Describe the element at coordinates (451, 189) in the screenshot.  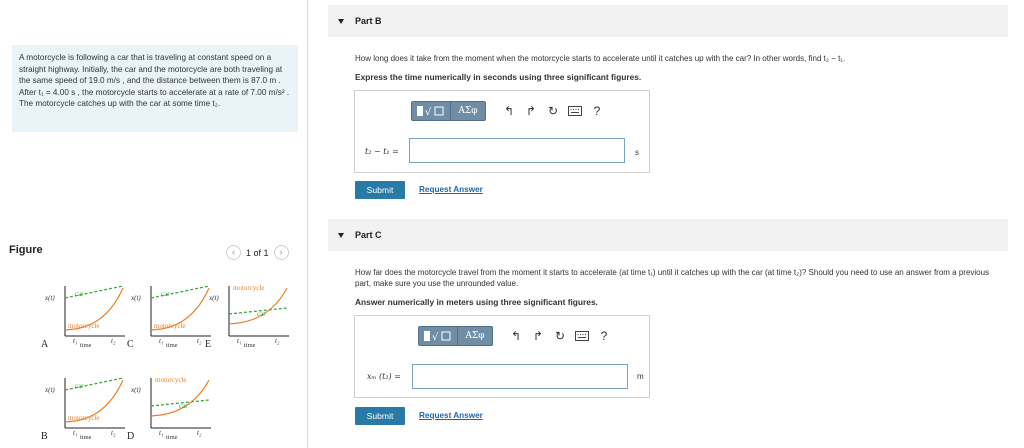
I see `part-b-request-answer-link: Request Answer` at that location.